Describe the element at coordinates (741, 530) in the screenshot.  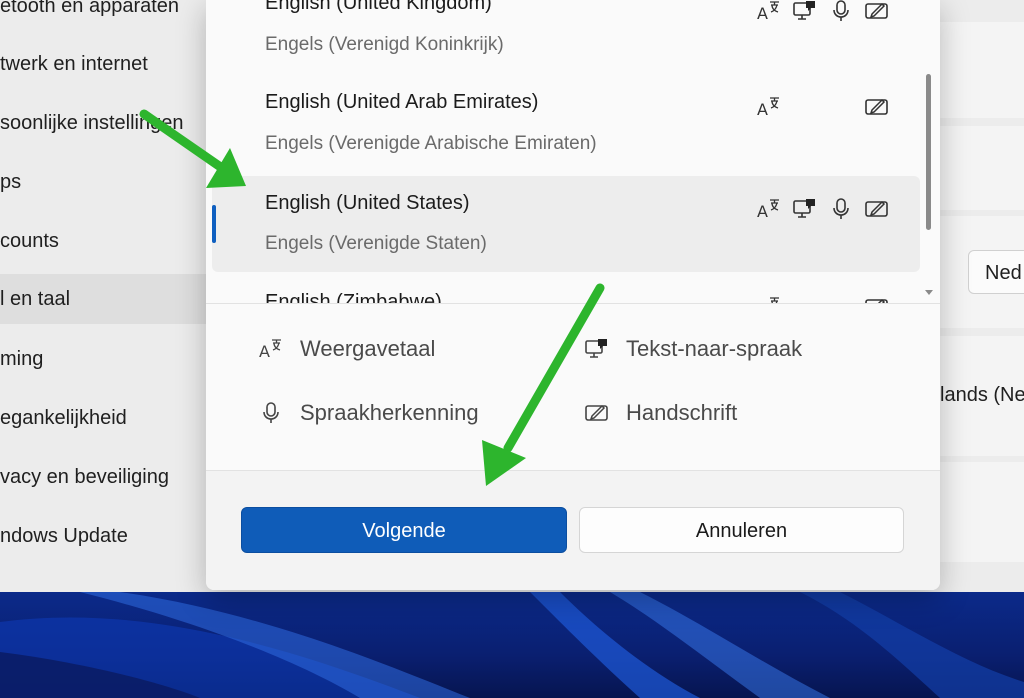
I see `cancel-button: Annuleren` at that location.